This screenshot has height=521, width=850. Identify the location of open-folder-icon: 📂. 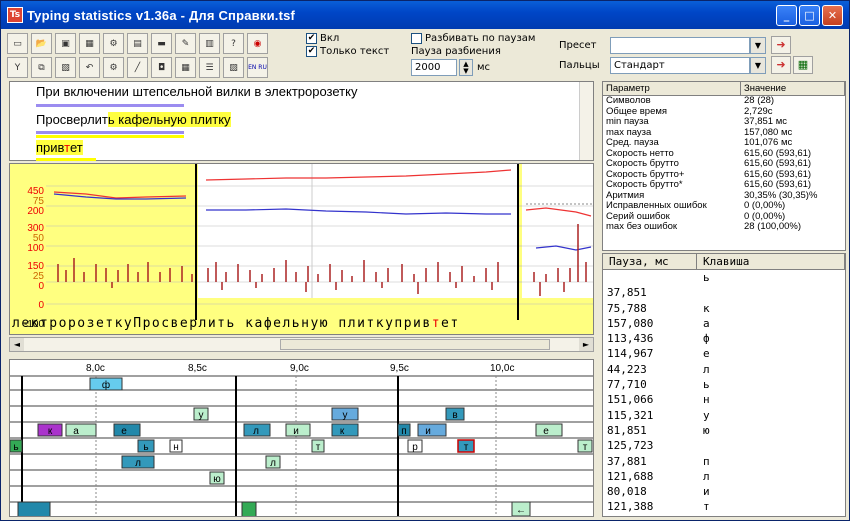
(41, 43).